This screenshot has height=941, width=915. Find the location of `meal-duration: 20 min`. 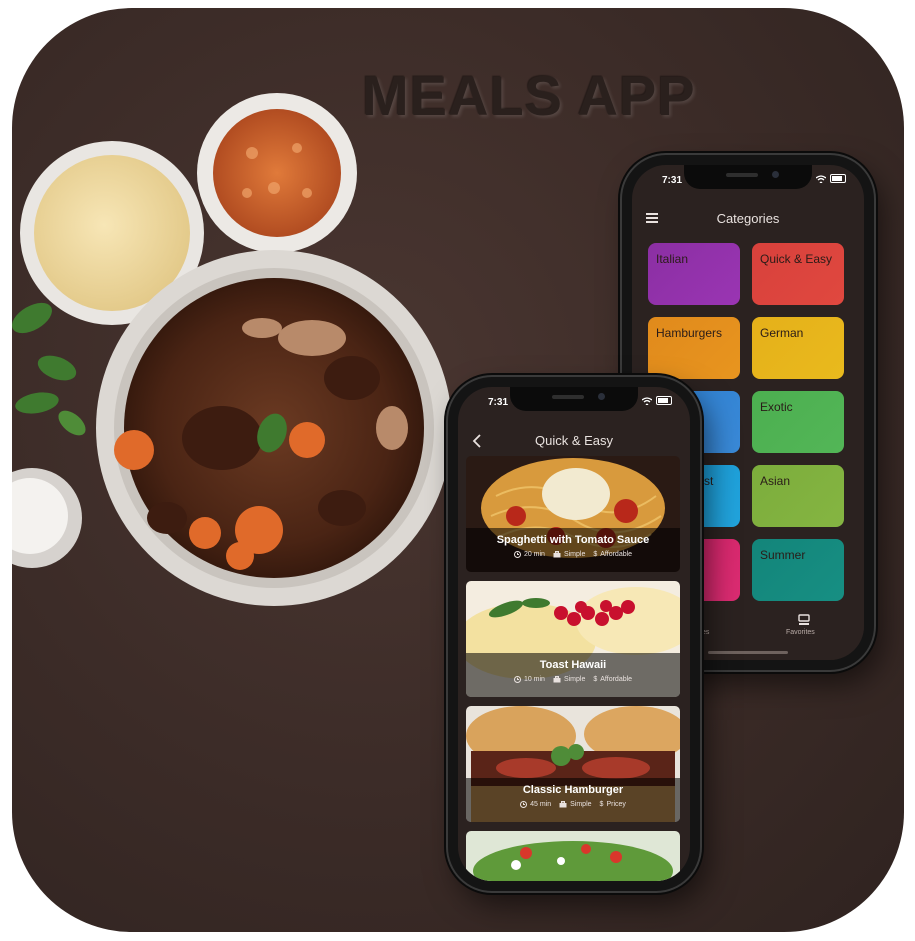

meal-duration: 20 min is located at coordinates (534, 554).